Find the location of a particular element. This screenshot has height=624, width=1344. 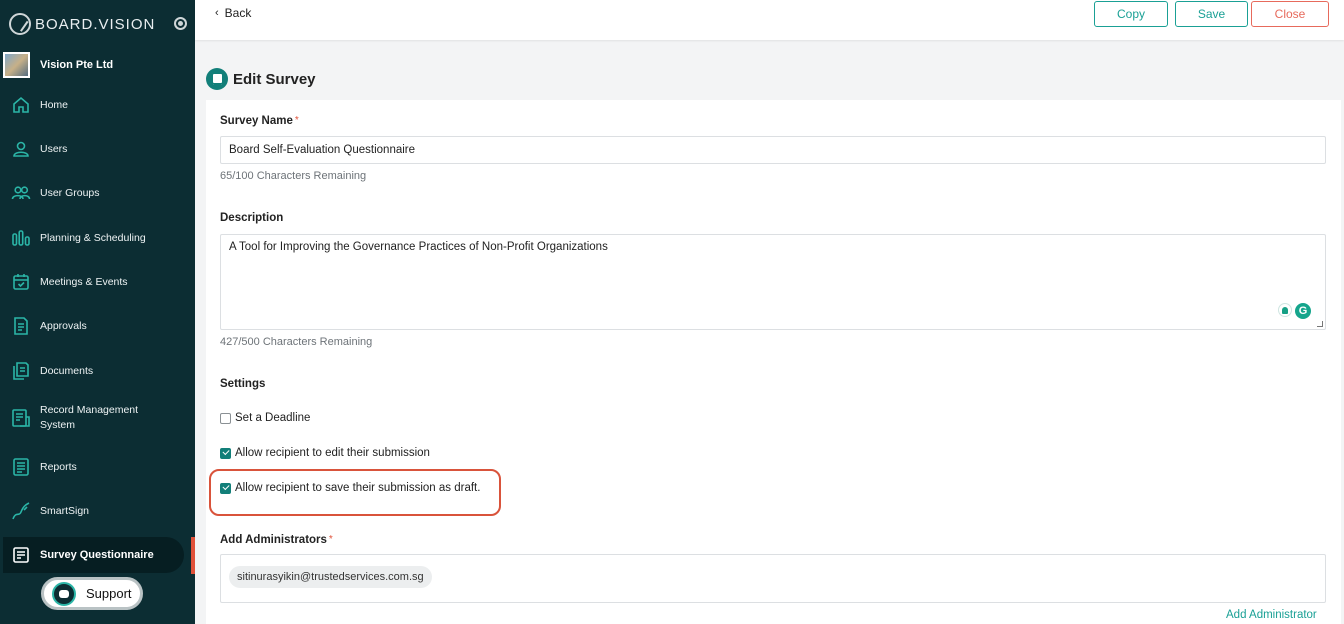

brand-logo: BOARD.VISION is located at coordinates (99, 24).